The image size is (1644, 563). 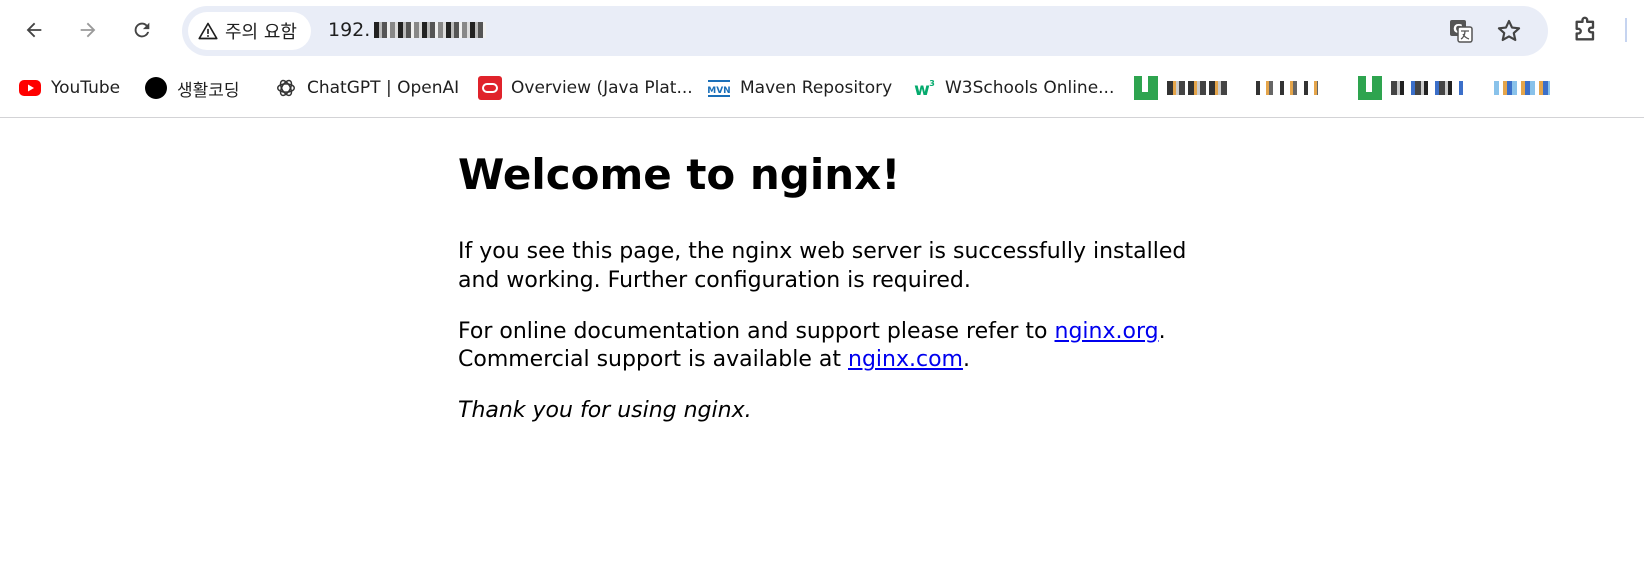 I want to click on url-text: 192., so click(x=407, y=30).